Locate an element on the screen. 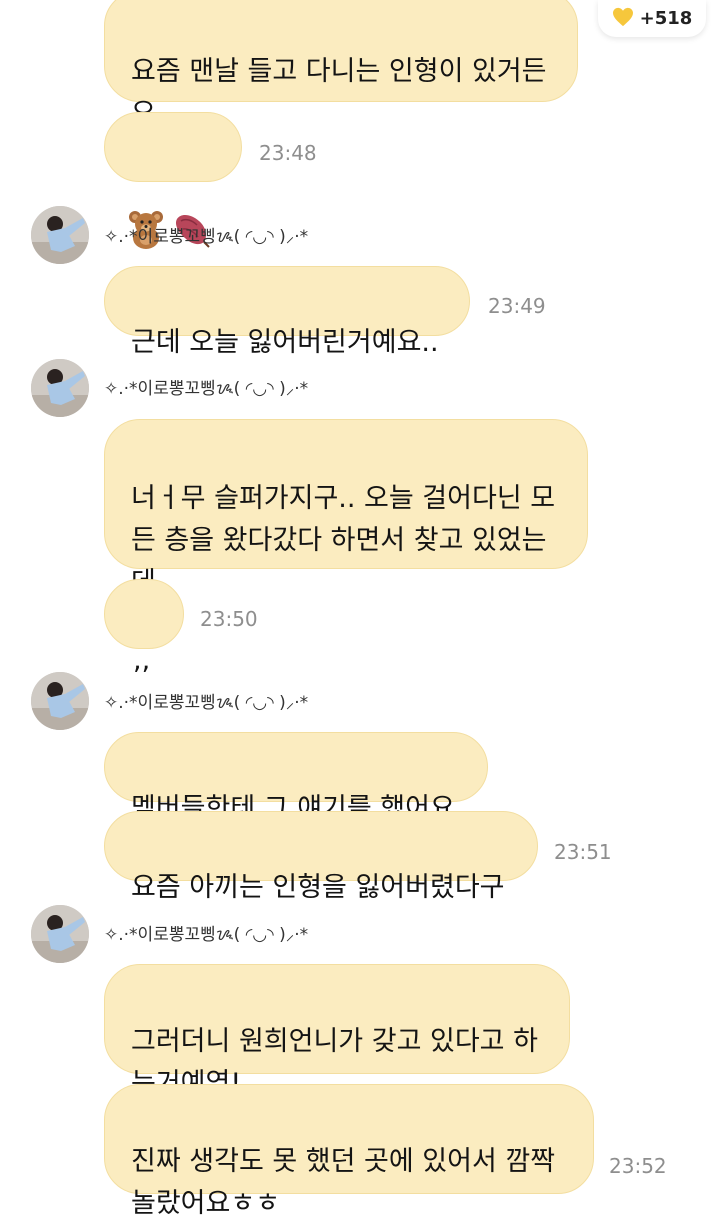 This screenshot has width=725, height=1225. message-time: 23:49 is located at coordinates (517, 306).